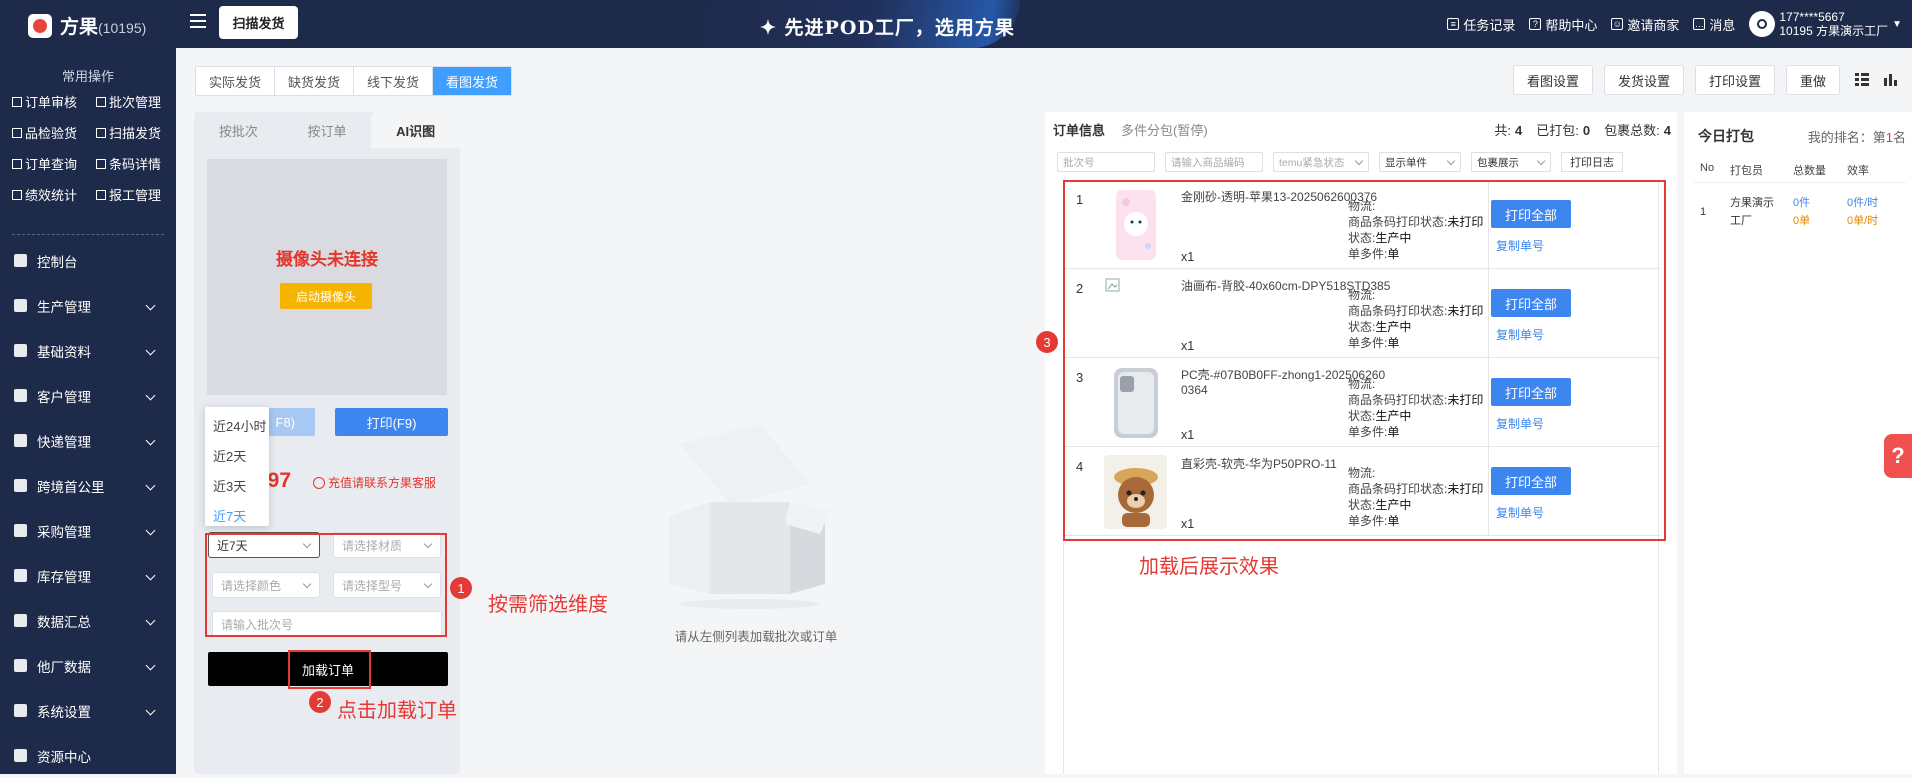  I want to click on col-total: 总数量, so click(1809, 170).